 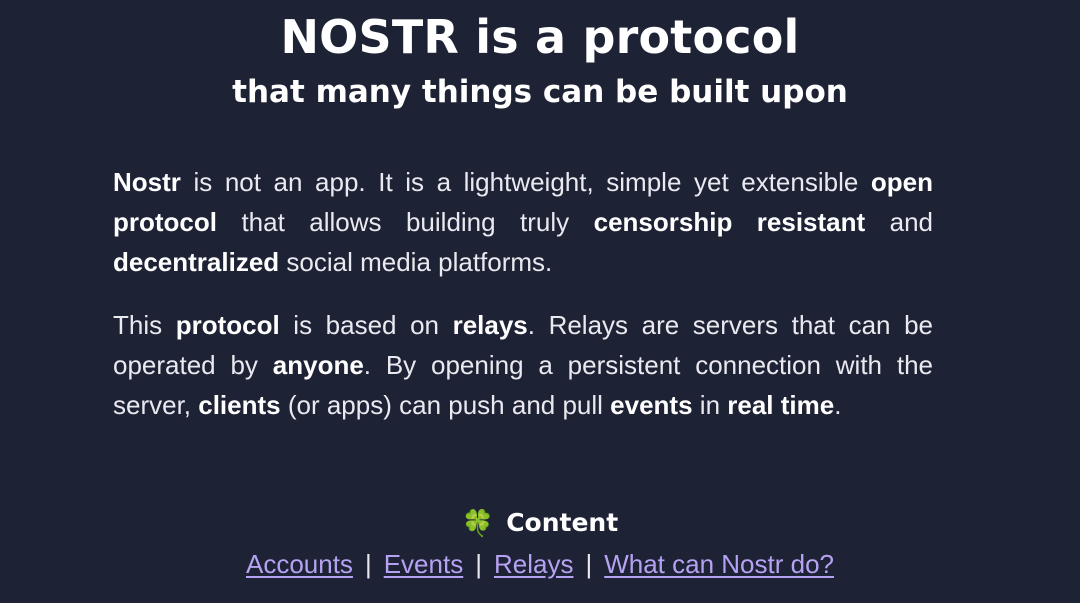 What do you see at coordinates (651, 405) in the screenshot?
I see `strong-events: events` at bounding box center [651, 405].